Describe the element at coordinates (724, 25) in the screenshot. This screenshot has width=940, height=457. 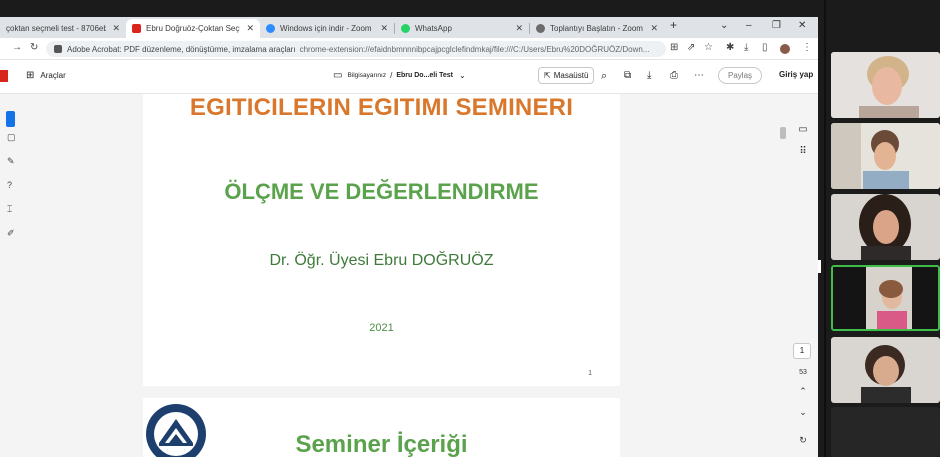
I see `tab-search-icon: ⌄` at that location.